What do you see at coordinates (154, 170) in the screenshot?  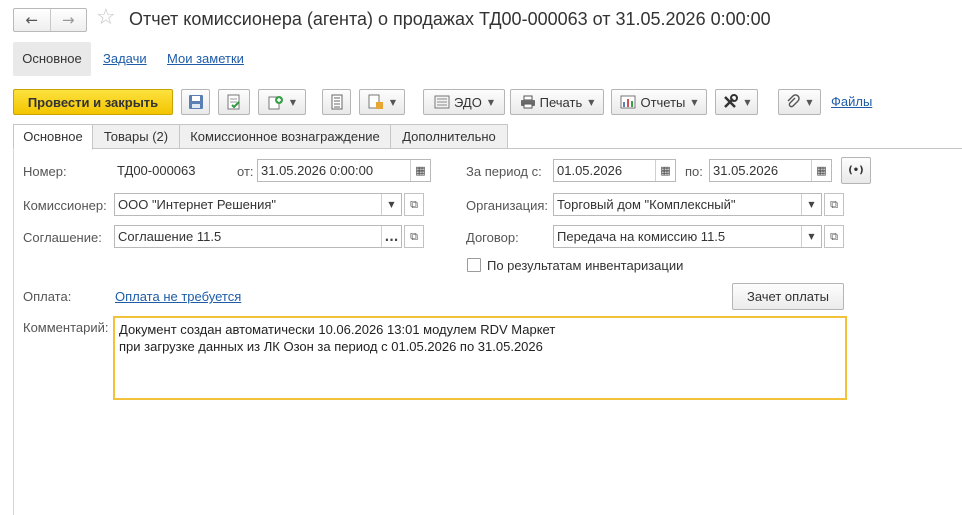 I see `number-field: ТД00-000063` at bounding box center [154, 170].